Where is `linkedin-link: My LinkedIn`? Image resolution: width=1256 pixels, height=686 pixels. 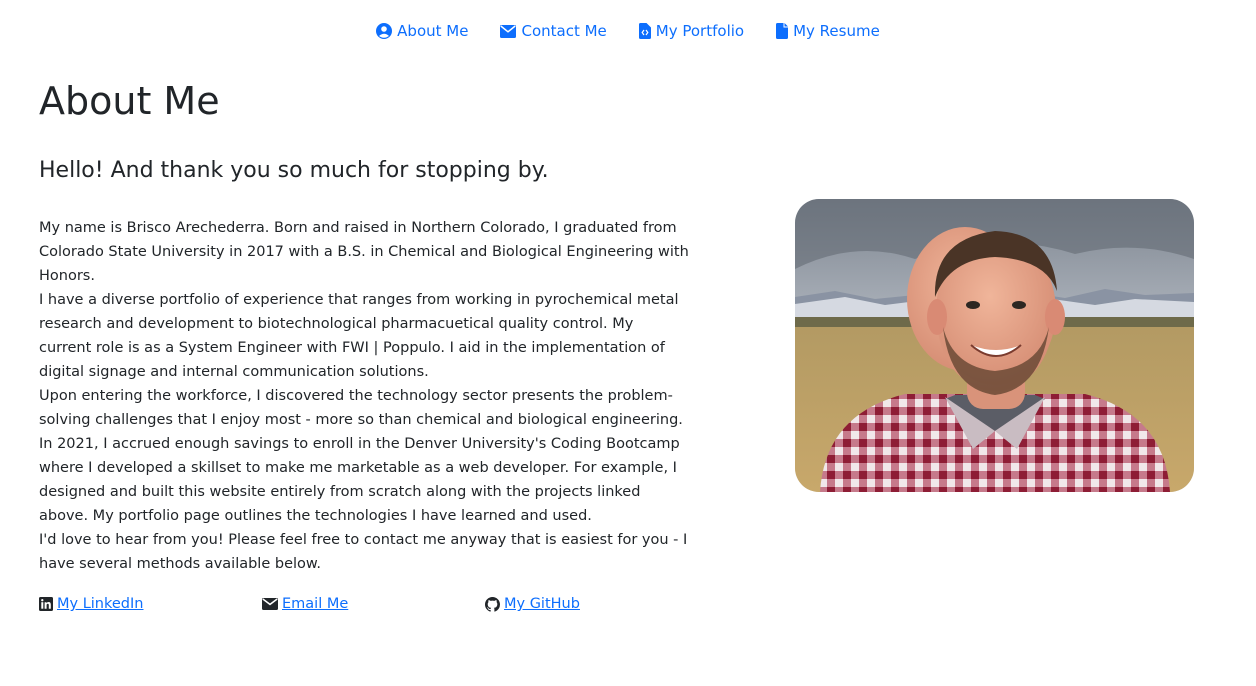 linkedin-link: My LinkedIn is located at coordinates (100, 604).